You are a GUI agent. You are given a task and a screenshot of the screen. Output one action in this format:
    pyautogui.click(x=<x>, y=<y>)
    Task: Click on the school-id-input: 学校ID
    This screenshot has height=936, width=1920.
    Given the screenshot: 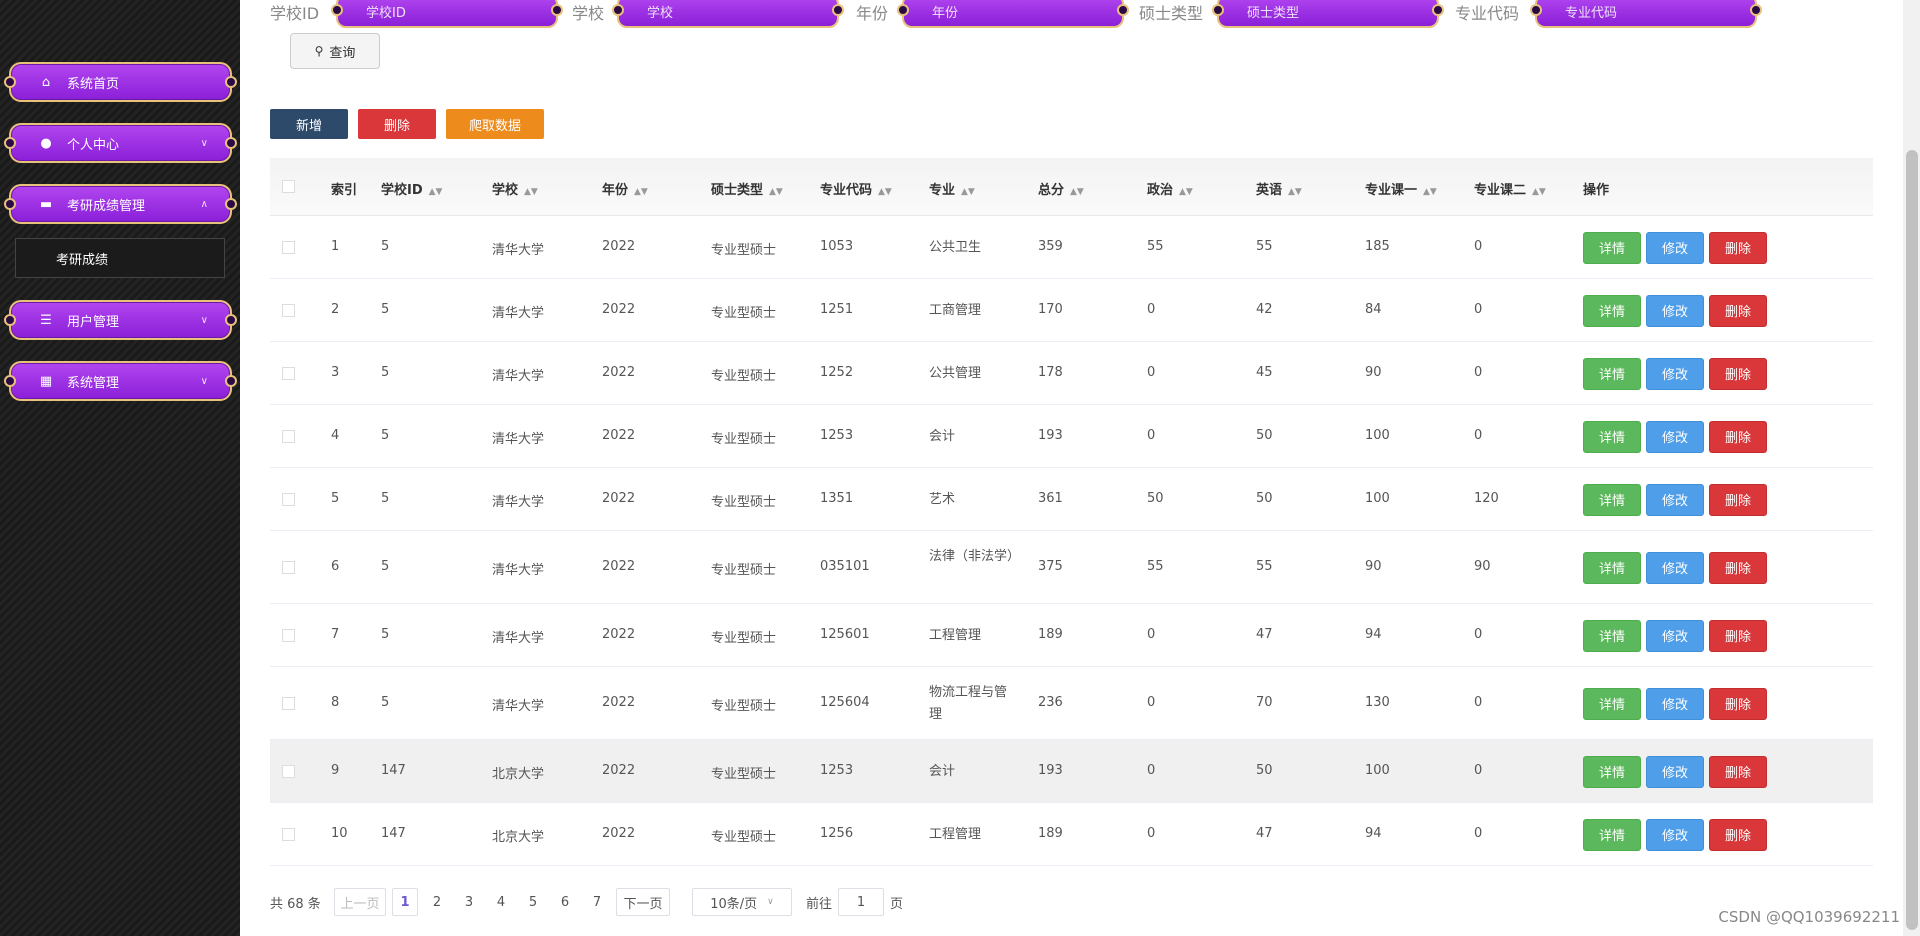 What is the action you would take?
    pyautogui.click(x=447, y=14)
    